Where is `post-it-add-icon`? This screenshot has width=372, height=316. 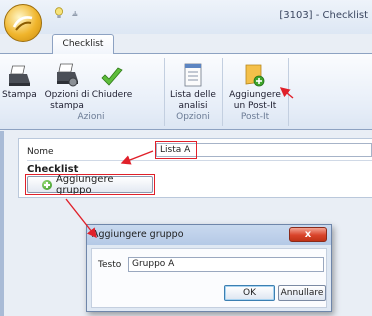
post-it-add-icon is located at coordinates (255, 75).